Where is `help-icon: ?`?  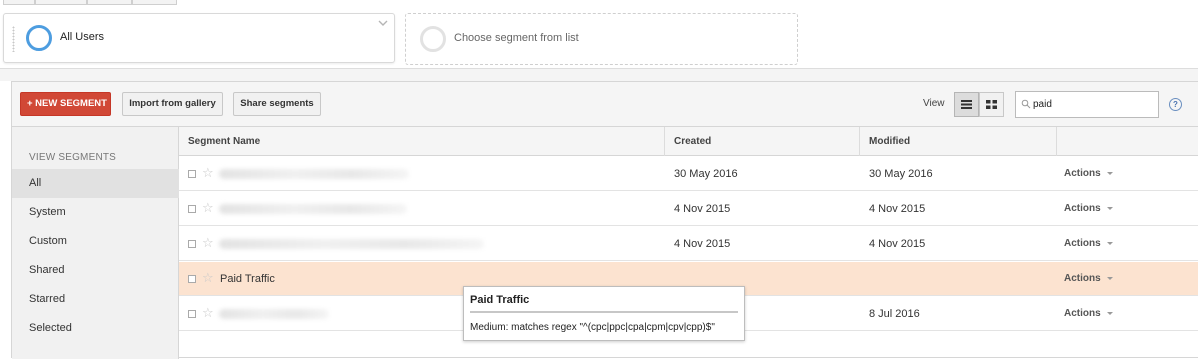
help-icon: ? is located at coordinates (1175, 104).